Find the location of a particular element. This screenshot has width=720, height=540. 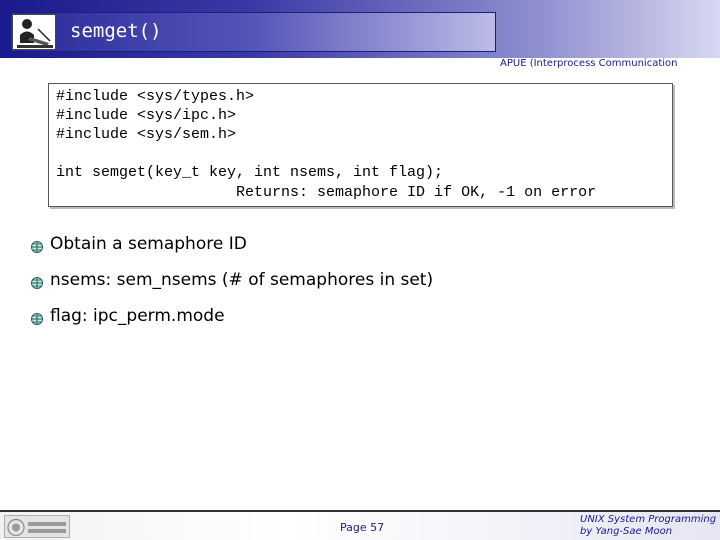

page-number: Page 57 is located at coordinates (362, 527).